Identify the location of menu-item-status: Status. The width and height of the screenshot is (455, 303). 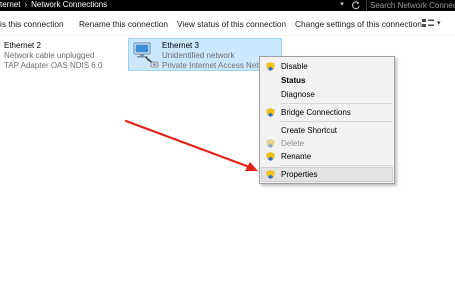
(327, 80).